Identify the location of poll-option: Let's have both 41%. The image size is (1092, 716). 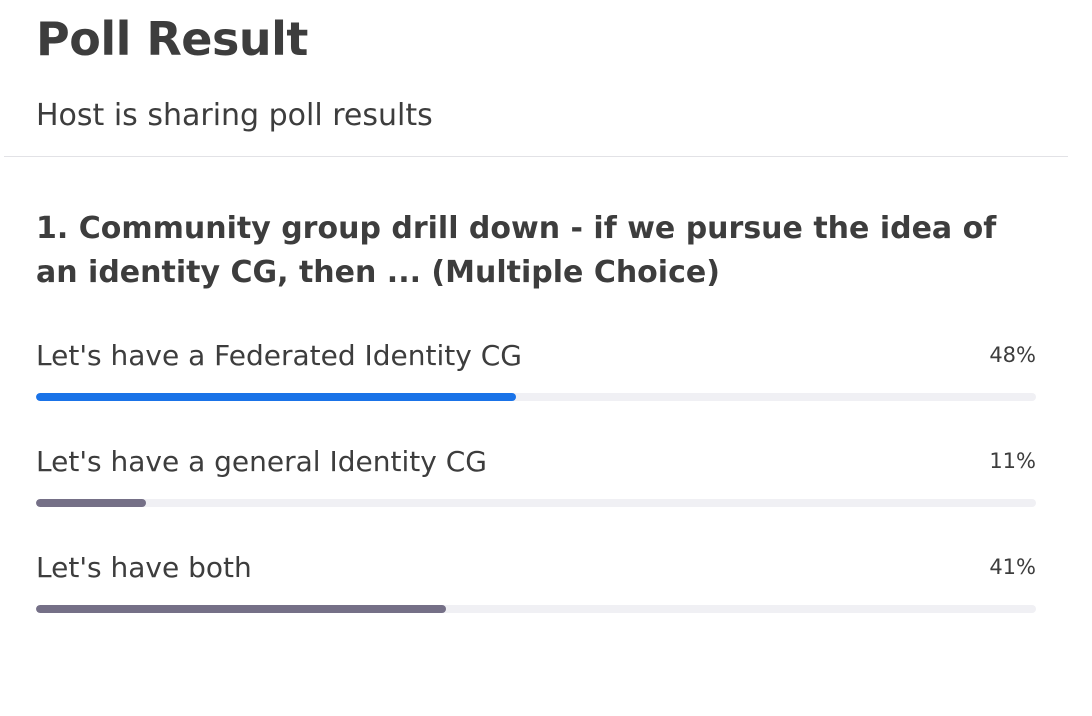
(536, 580).